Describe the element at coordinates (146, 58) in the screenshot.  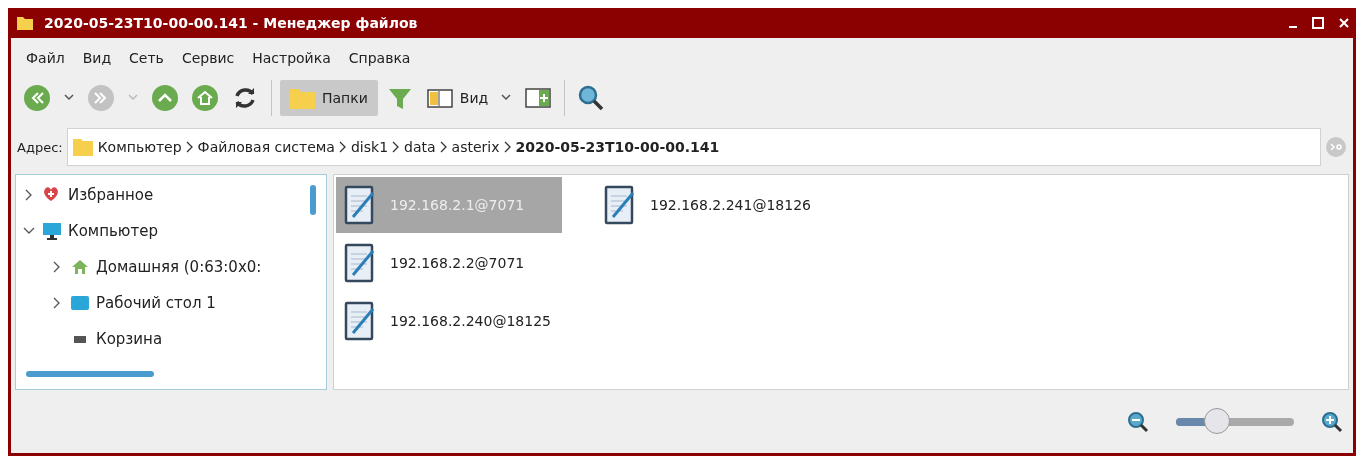
I see `menu-item: Сеть` at that location.